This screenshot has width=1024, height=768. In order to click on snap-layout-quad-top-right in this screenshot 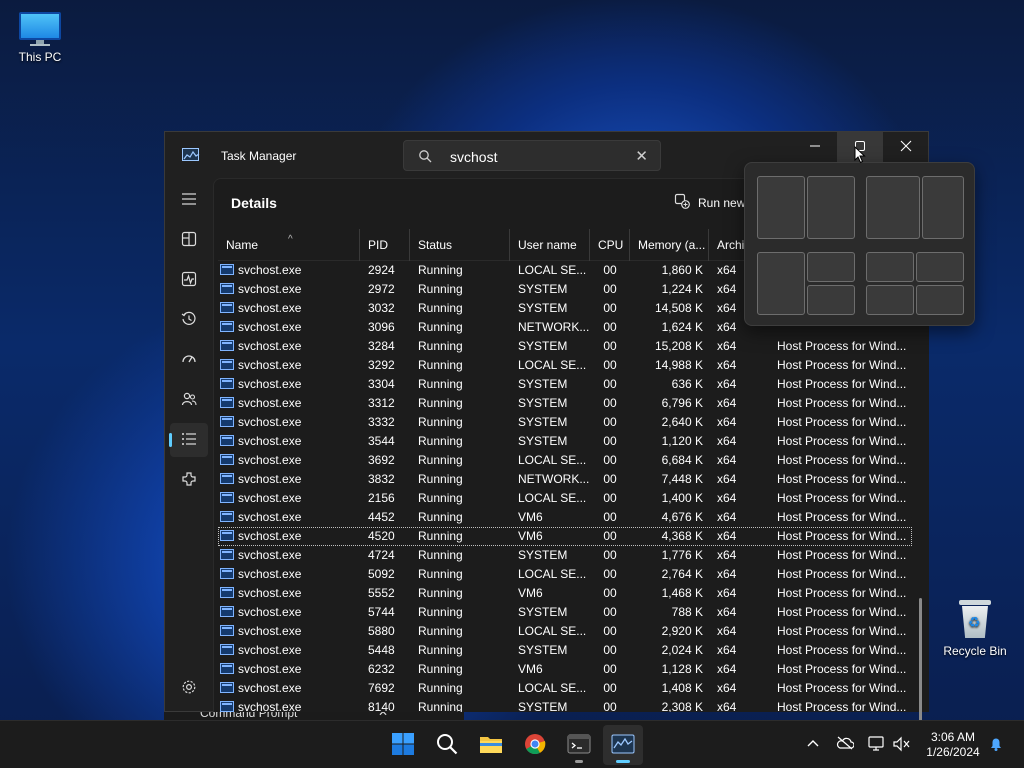, I will do `click(940, 267)`.